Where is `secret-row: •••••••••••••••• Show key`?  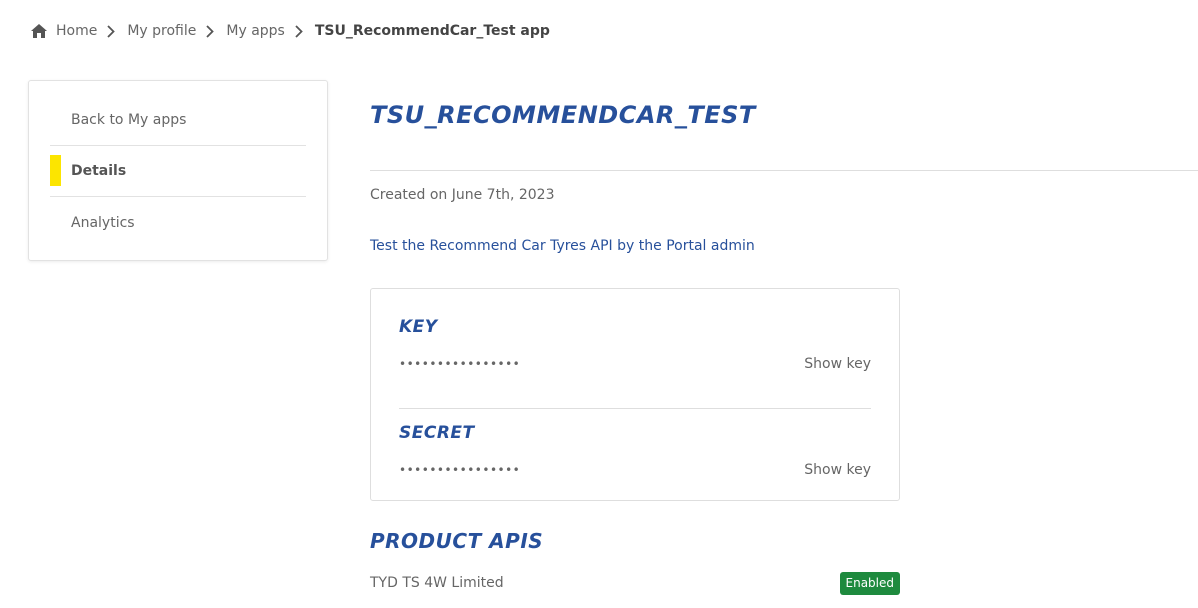 secret-row: •••••••••••••••• Show key is located at coordinates (635, 470).